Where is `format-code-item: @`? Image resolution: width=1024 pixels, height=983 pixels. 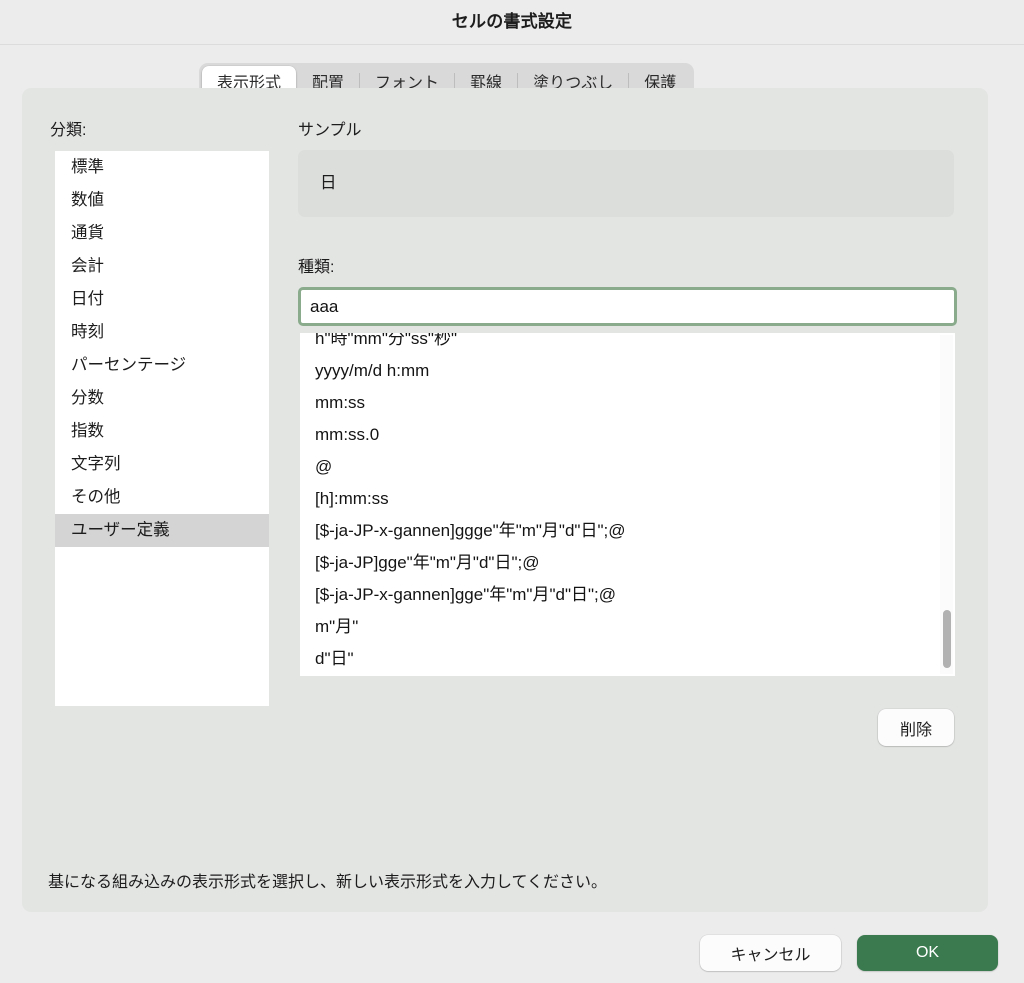 format-code-item: @ is located at coordinates (627, 467).